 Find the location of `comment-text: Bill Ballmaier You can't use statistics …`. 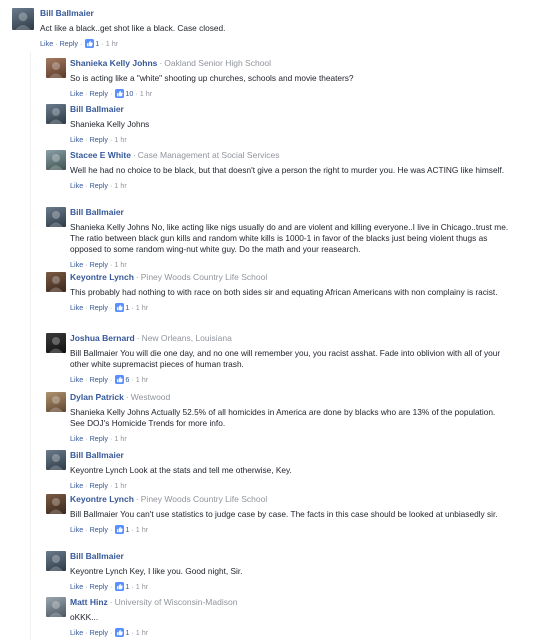

comment-text: Bill Ballmaier You can't use statistics … is located at coordinates (284, 514).